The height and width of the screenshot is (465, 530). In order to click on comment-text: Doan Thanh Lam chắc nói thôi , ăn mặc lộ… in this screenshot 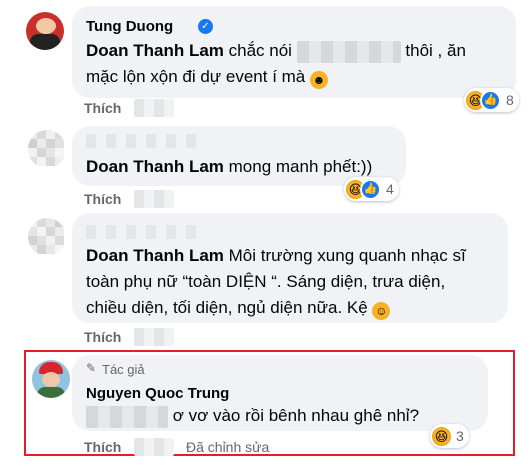, I will do `click(276, 64)`.